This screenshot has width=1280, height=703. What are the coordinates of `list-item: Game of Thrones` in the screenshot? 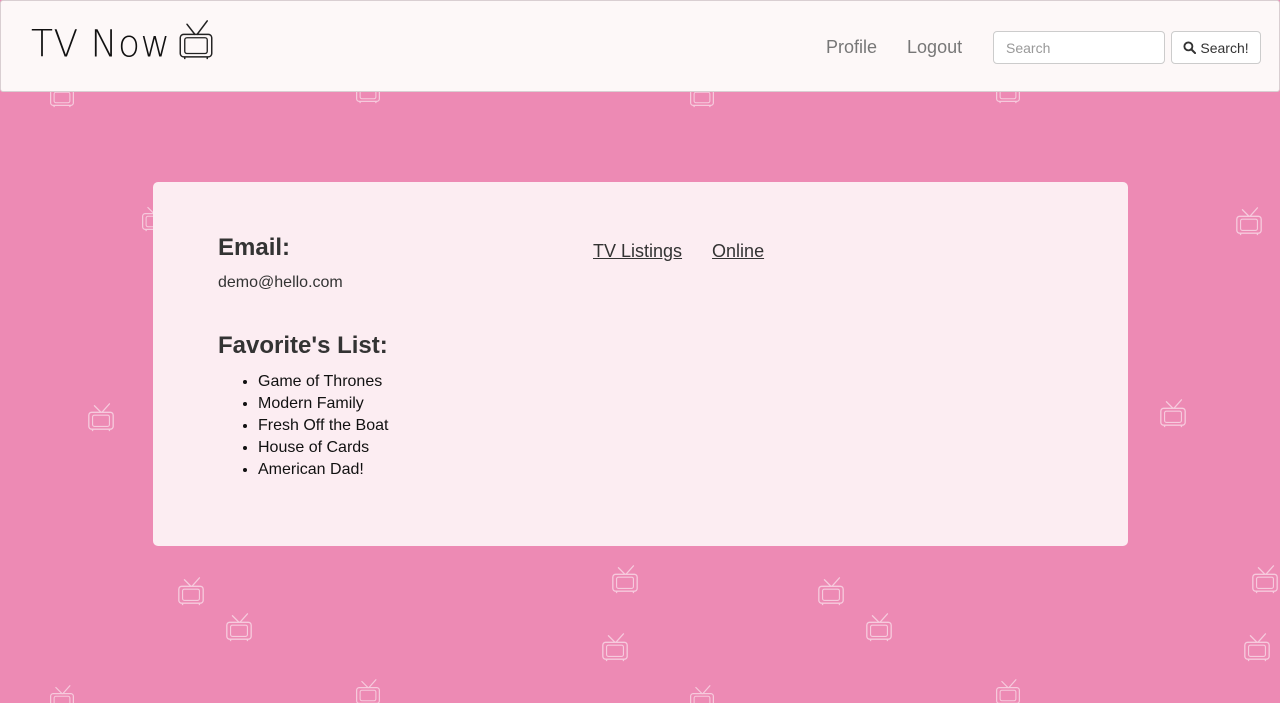 It's located at (323, 382).